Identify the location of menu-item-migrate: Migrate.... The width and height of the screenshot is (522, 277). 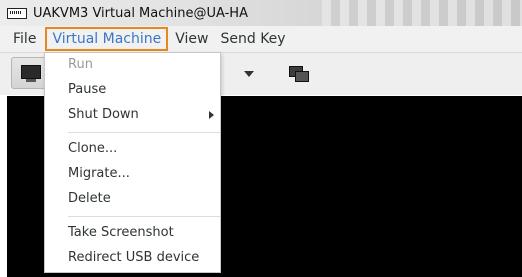
(132, 174).